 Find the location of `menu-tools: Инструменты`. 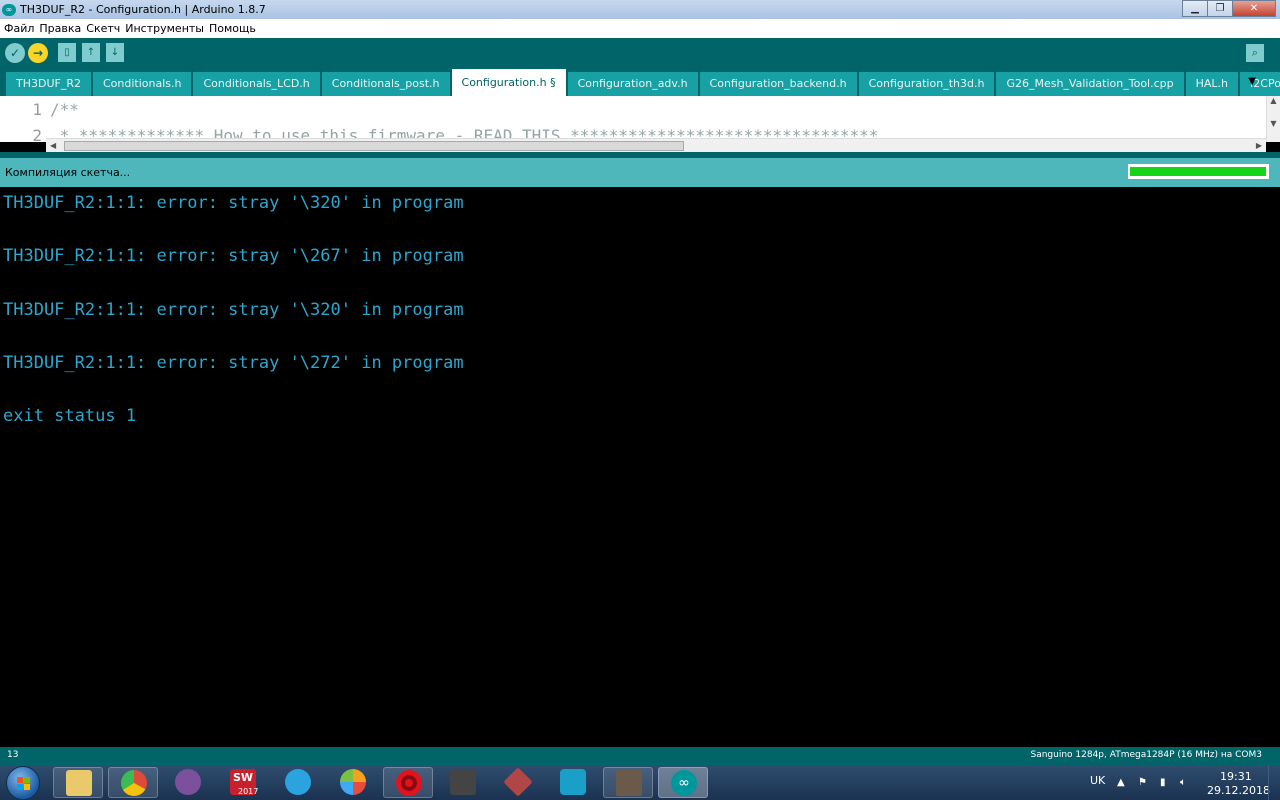

menu-tools: Инструменты is located at coordinates (164, 28).